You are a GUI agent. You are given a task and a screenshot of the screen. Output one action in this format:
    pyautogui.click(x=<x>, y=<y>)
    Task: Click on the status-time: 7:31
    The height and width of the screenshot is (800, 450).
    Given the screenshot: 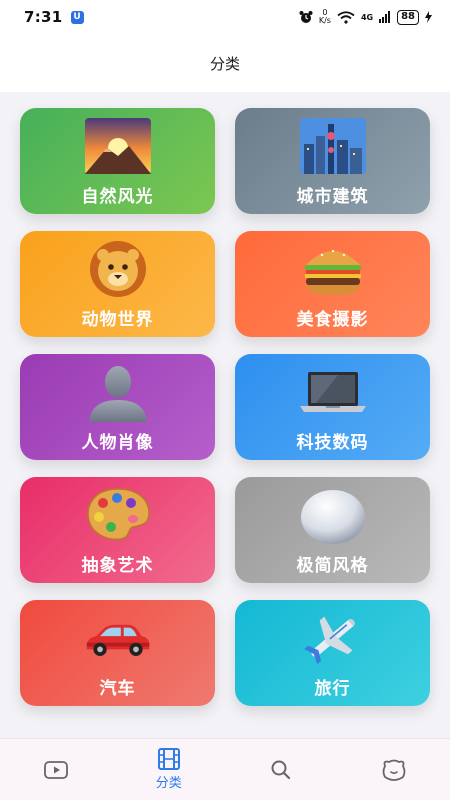 What is the action you would take?
    pyautogui.click(x=43, y=17)
    